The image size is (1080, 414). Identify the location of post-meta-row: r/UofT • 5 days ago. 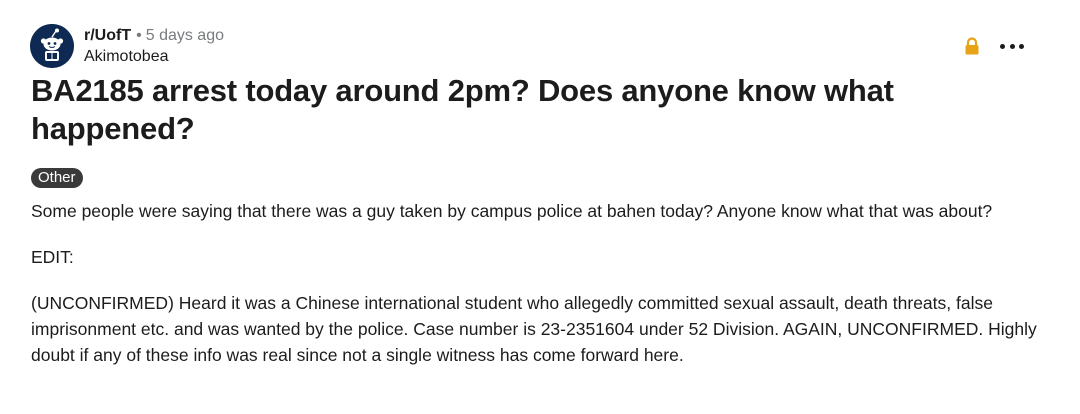
(154, 35).